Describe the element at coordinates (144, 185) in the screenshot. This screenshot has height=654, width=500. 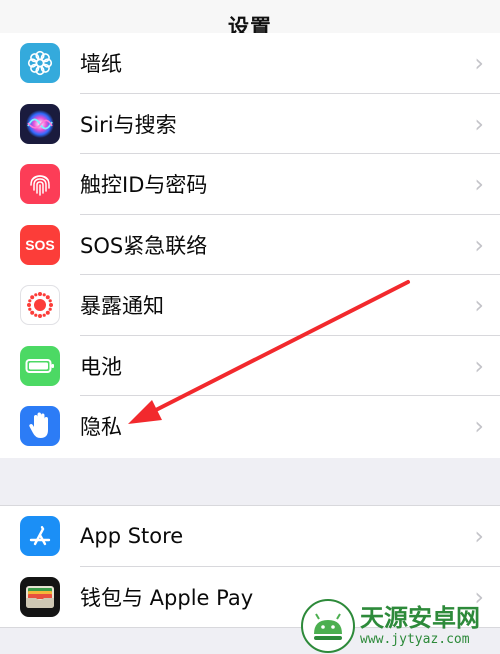
I see `settings-row-label: 触控ID与密码` at that location.